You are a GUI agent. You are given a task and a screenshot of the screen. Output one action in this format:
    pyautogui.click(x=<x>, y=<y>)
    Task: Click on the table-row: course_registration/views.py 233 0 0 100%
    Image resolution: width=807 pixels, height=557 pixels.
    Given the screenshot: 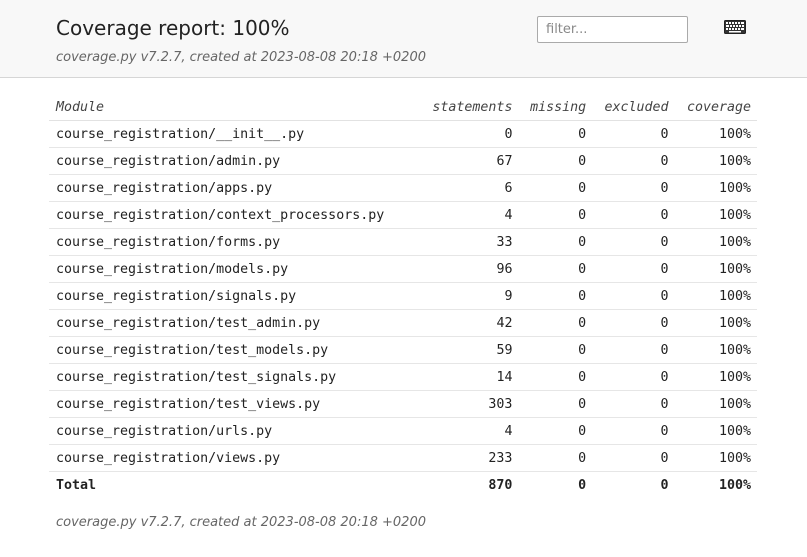 What is the action you would take?
    pyautogui.click(x=403, y=458)
    